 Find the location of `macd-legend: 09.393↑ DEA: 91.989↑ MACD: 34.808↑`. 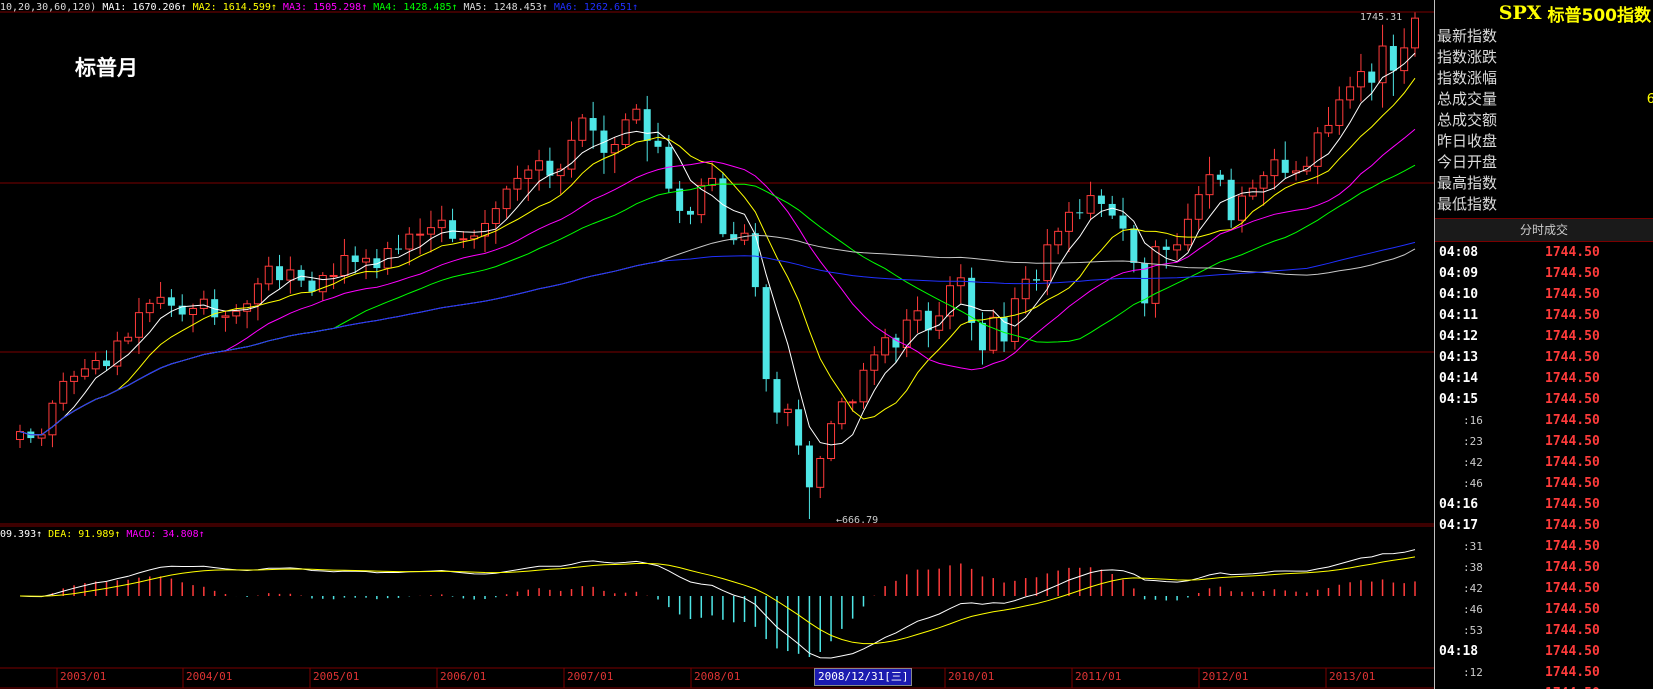

macd-legend: 09.393↑ DEA: 91.989↑ MACD: 34.808↑ is located at coordinates (105, 534).